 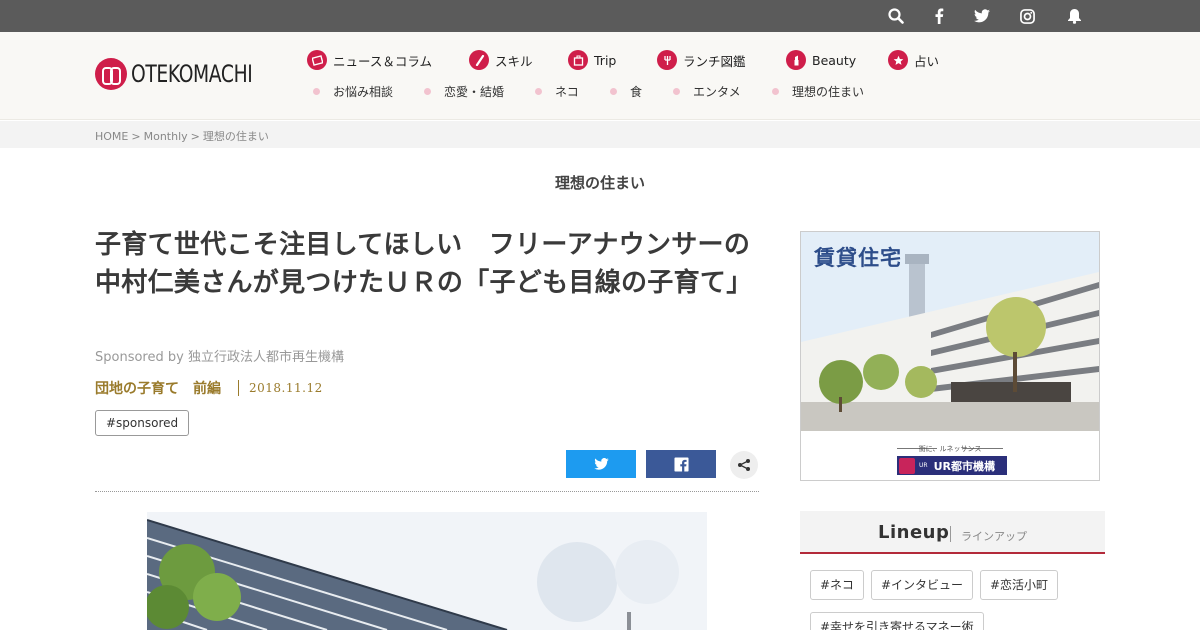 What do you see at coordinates (474, 91) in the screenshot?
I see `subnav-item-label: 恋愛・結婚` at bounding box center [474, 91].